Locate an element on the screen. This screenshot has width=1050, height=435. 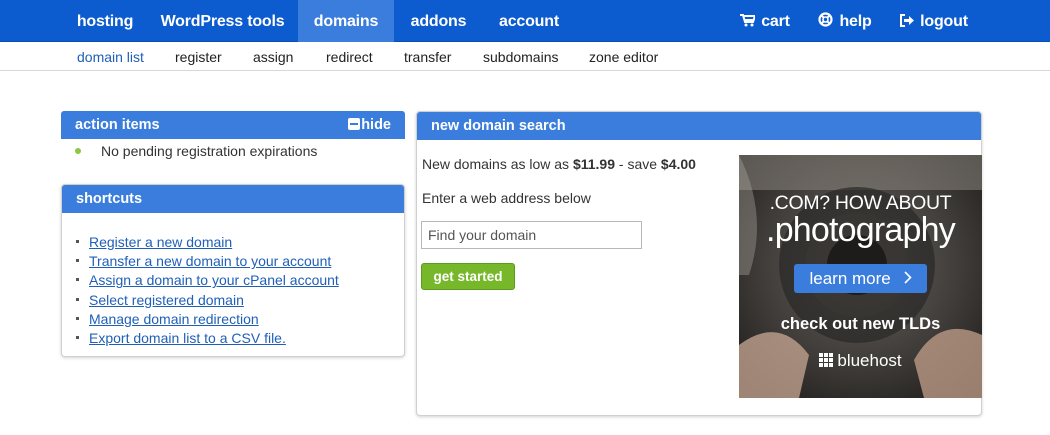
pending-message: No pending registration expirations is located at coordinates (196, 151).